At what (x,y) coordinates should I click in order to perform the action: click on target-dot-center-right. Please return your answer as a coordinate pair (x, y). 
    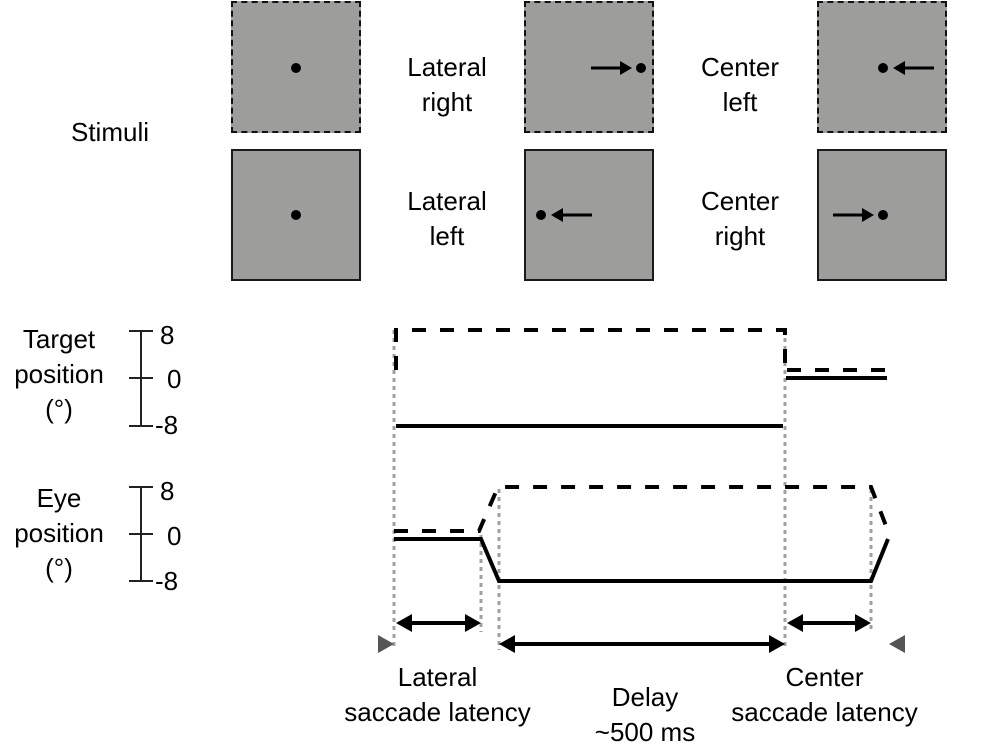
    Looking at the image, I should click on (883, 215).